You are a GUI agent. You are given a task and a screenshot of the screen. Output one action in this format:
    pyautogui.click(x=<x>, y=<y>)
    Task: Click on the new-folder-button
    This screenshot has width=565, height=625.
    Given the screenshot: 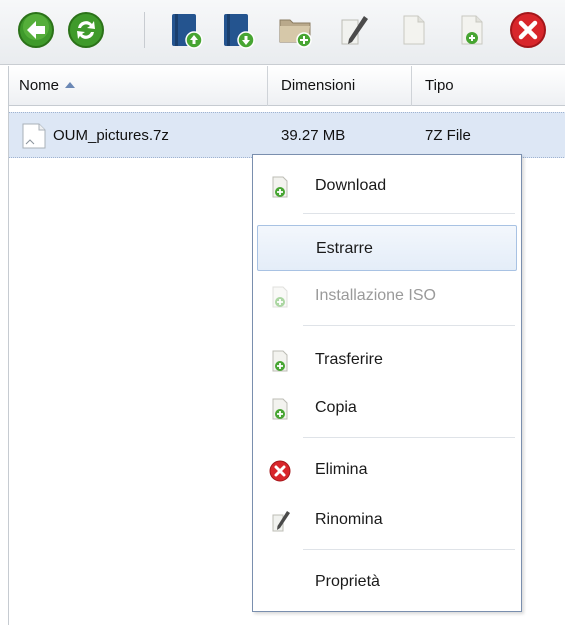 What is the action you would take?
    pyautogui.click(x=296, y=30)
    